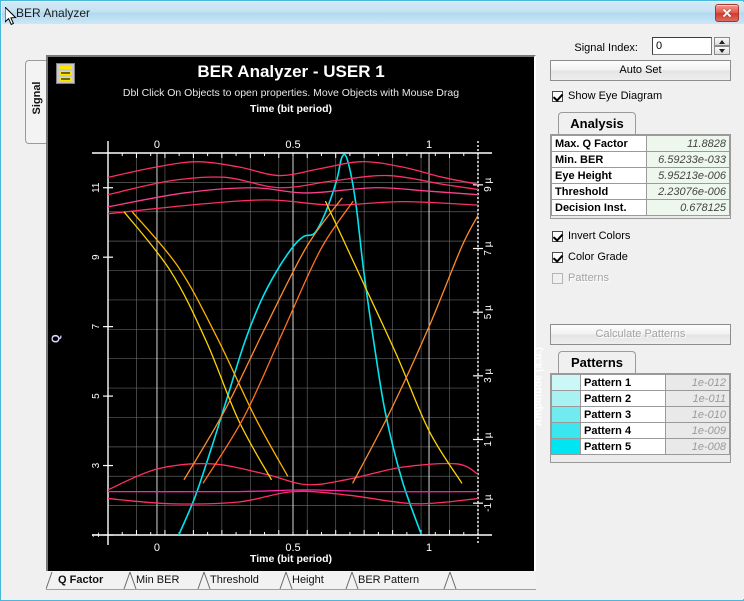 The image size is (744, 601). What do you see at coordinates (488, 248) in the screenshot?
I see `svg-text: 7 µ` at bounding box center [488, 248].